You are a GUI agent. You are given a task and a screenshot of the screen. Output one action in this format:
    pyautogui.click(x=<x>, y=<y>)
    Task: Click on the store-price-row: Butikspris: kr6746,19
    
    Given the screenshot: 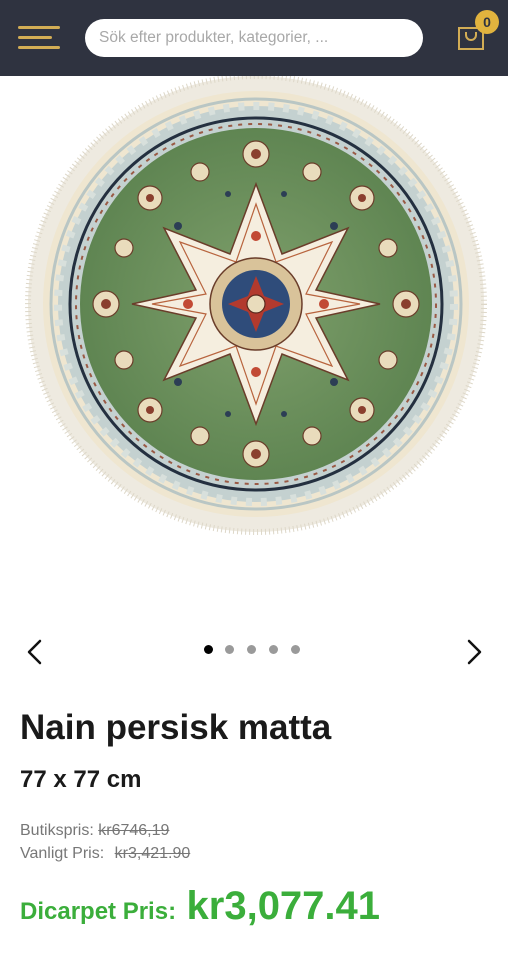 What is the action you would take?
    pyautogui.click(x=94, y=831)
    